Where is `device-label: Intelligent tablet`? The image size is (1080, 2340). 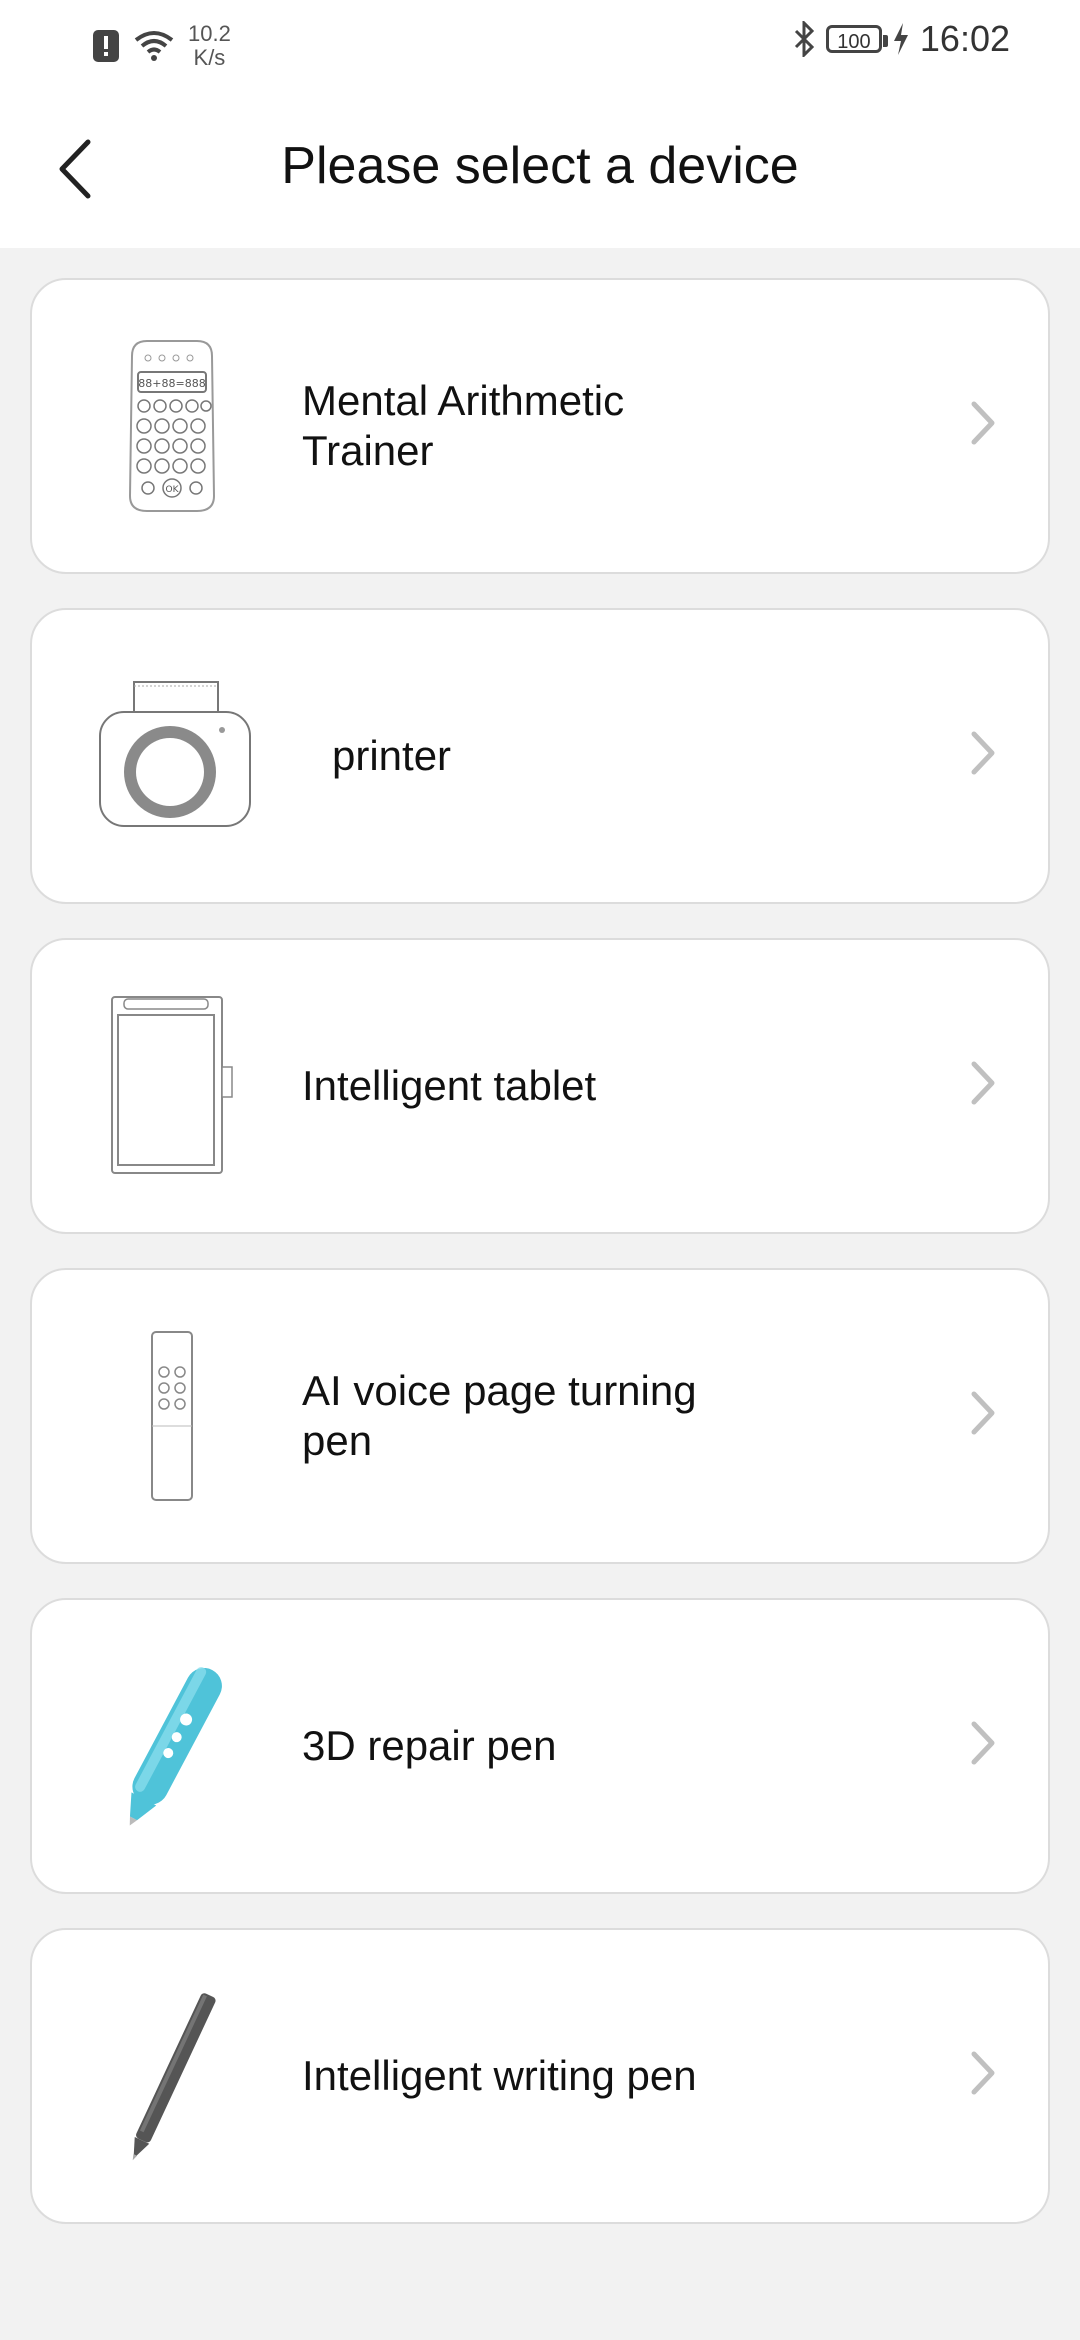 device-label: Intelligent tablet is located at coordinates (449, 1085).